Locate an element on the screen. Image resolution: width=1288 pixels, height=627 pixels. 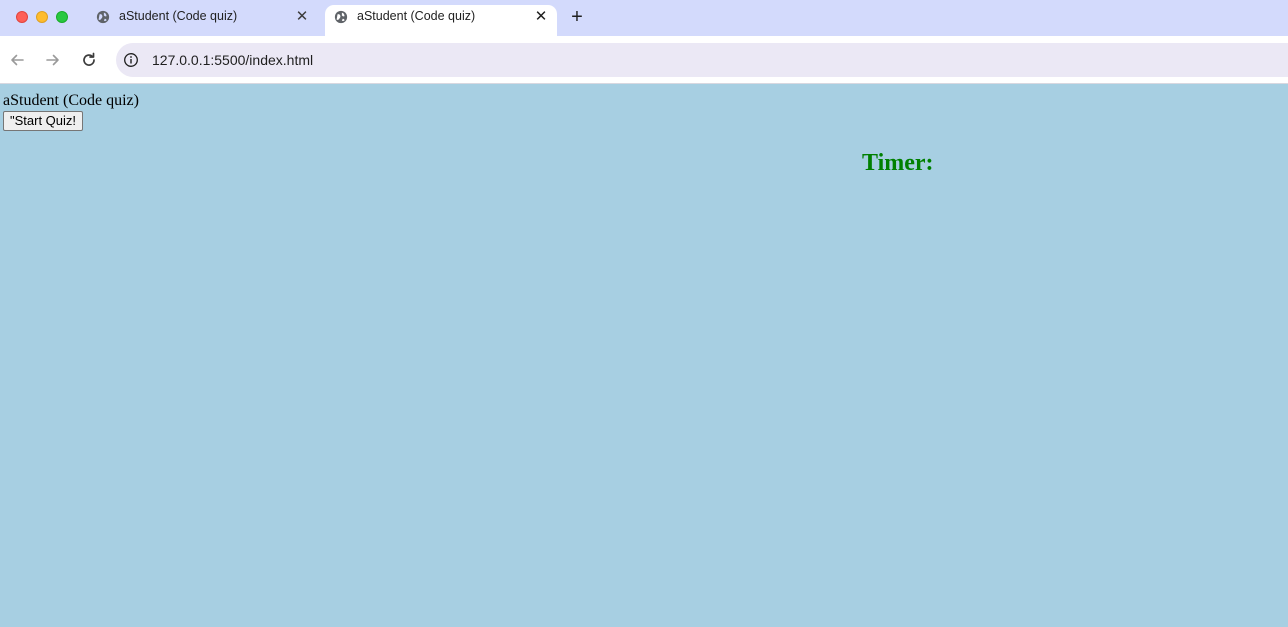
address-bar: 127.0.0.1:5500/index.html is located at coordinates (702, 60).